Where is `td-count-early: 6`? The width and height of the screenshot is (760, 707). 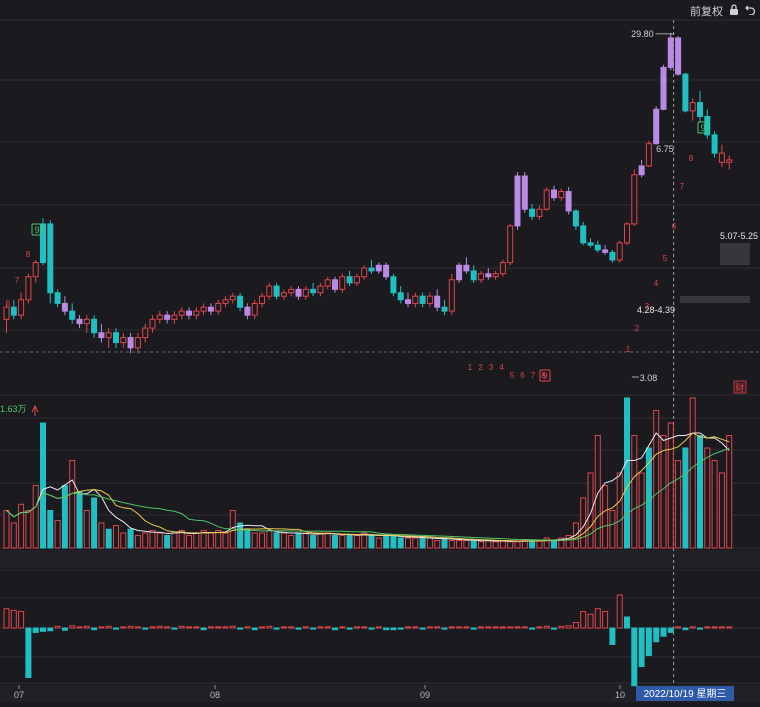
td-count-early: 6 is located at coordinates (8, 303).